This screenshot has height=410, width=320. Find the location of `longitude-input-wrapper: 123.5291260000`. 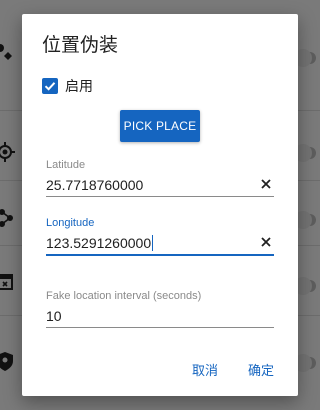

longitude-input-wrapper: 123.5291260000 is located at coordinates (151, 243).